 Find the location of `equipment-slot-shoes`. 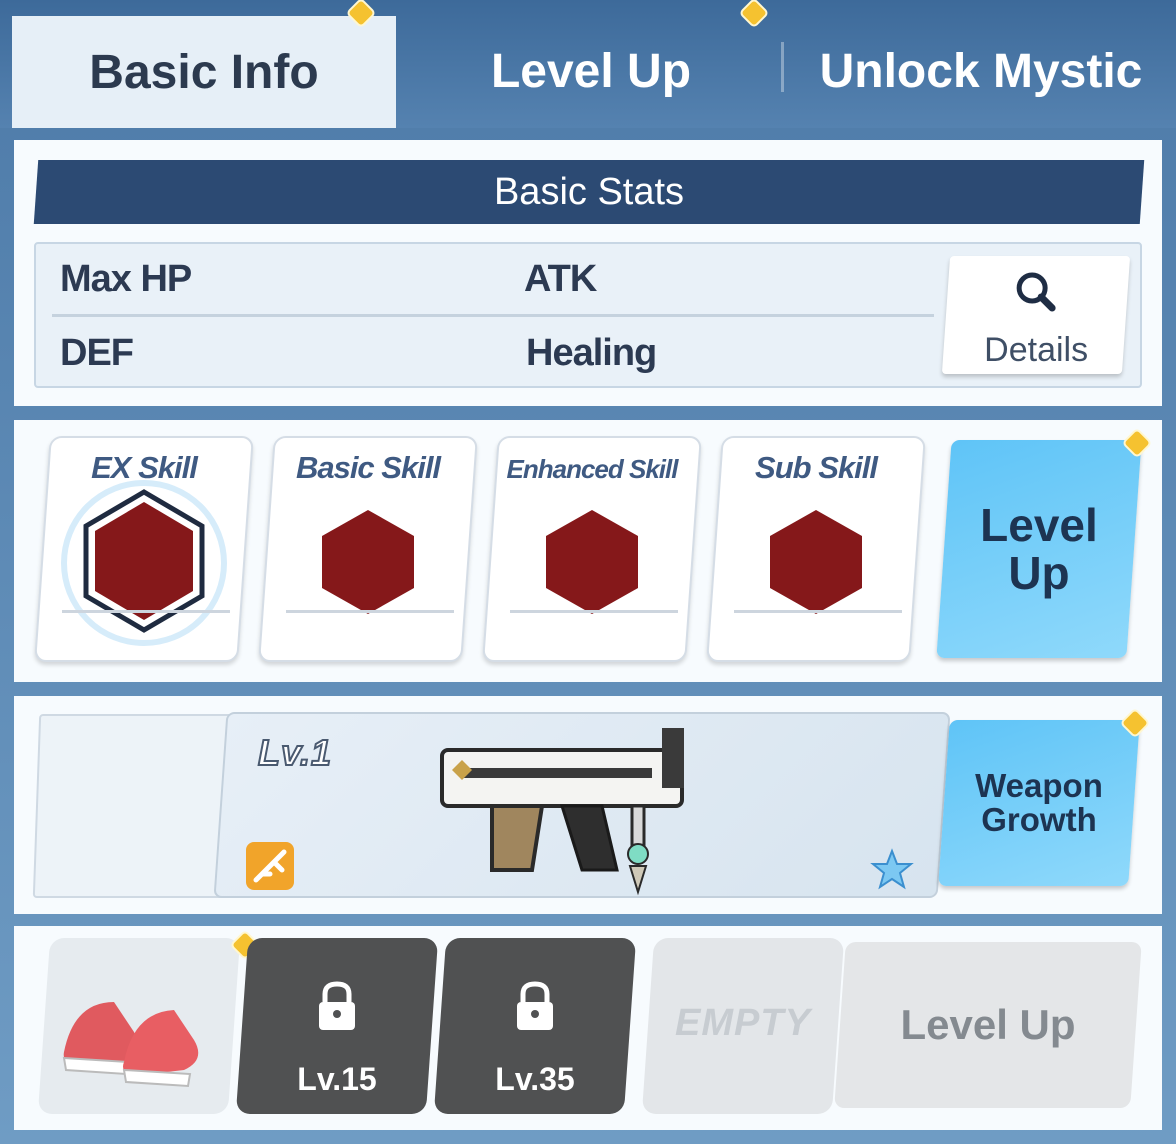

equipment-slot-shoes is located at coordinates (139, 1026).